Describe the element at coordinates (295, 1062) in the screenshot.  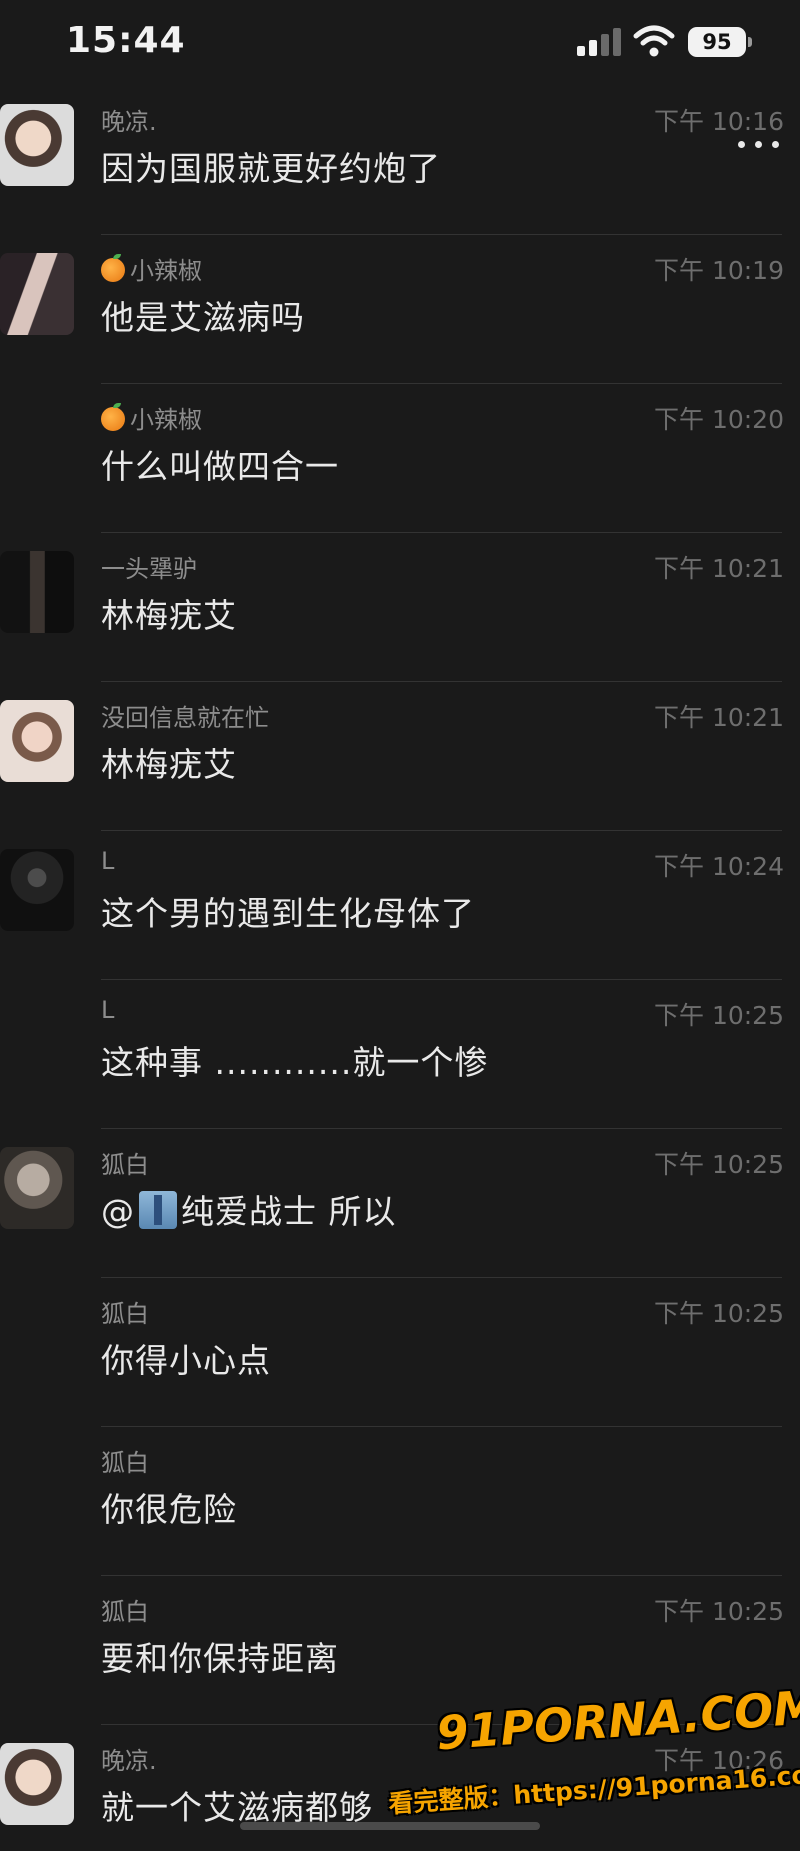
I see `message-text: 这种事 ............就一个惨` at that location.